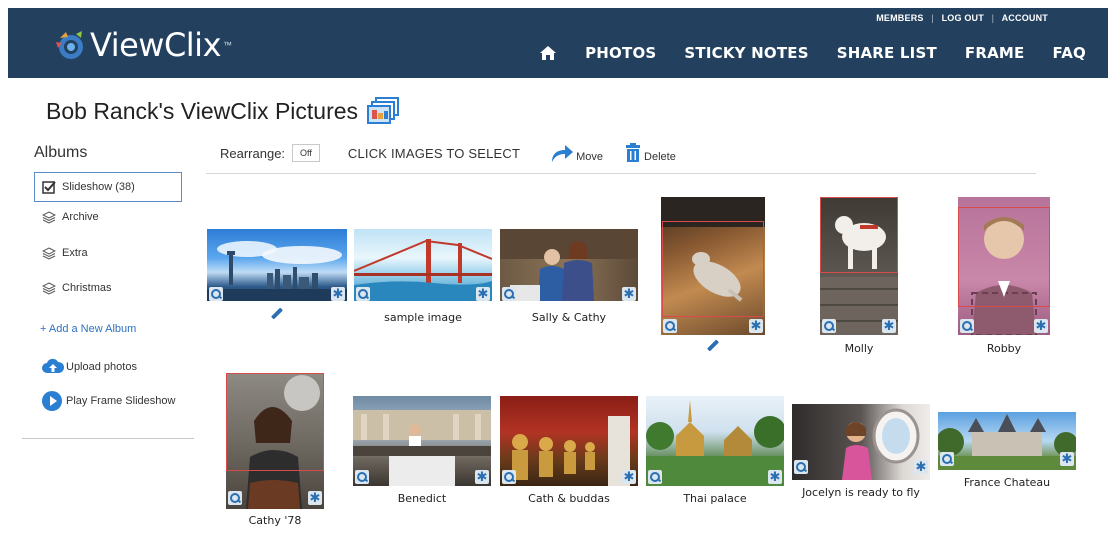  I want to click on album-label: Christmas, so click(87, 288).